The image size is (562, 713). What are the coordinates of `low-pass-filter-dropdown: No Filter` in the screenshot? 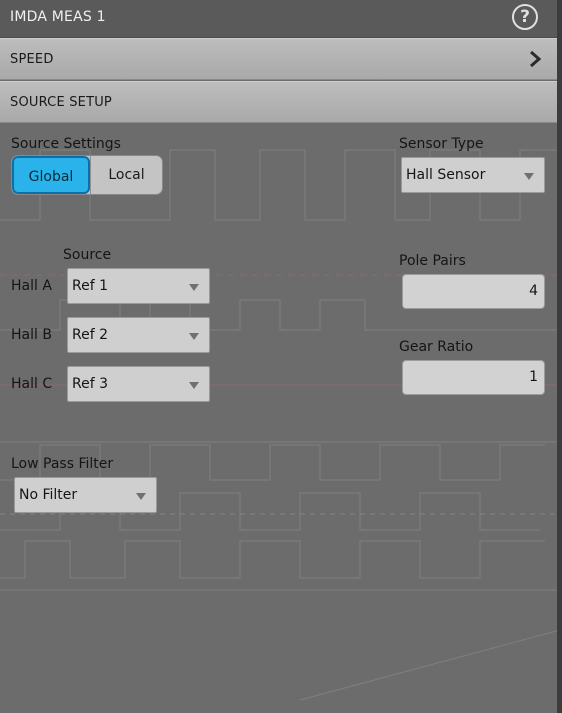 It's located at (85, 495).